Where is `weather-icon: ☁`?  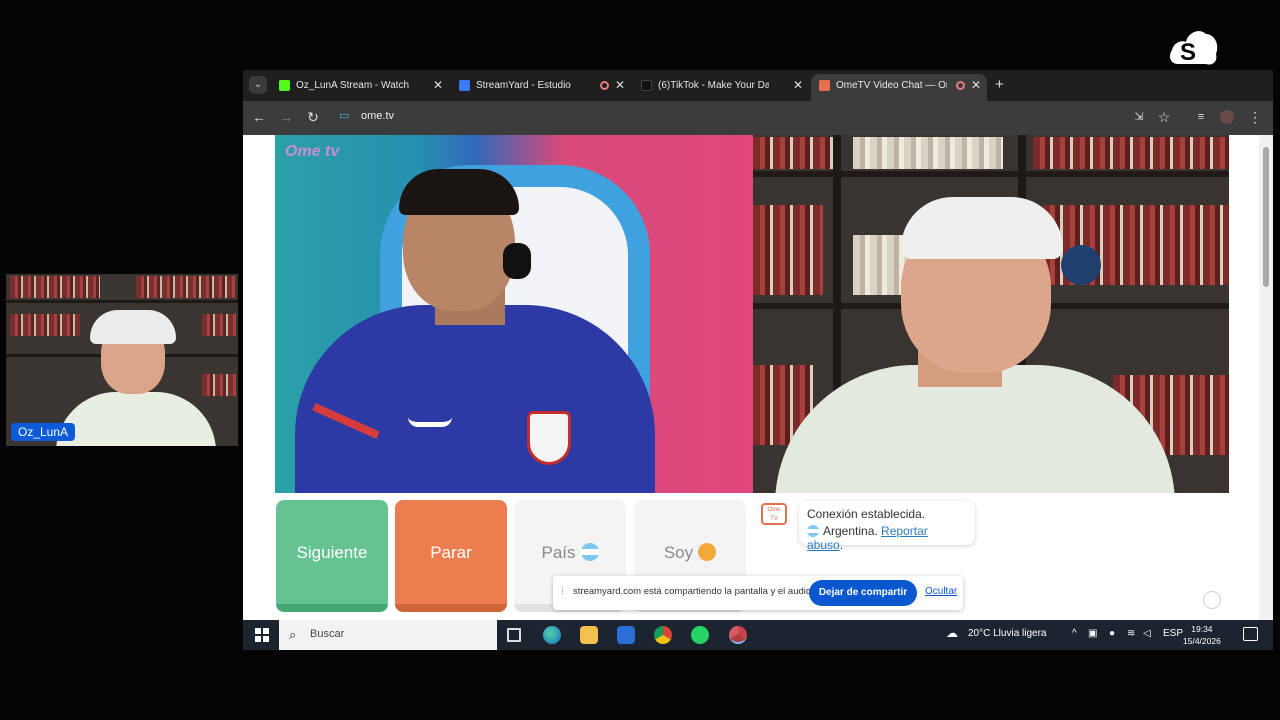
weather-icon: ☁ is located at coordinates (952, 633).